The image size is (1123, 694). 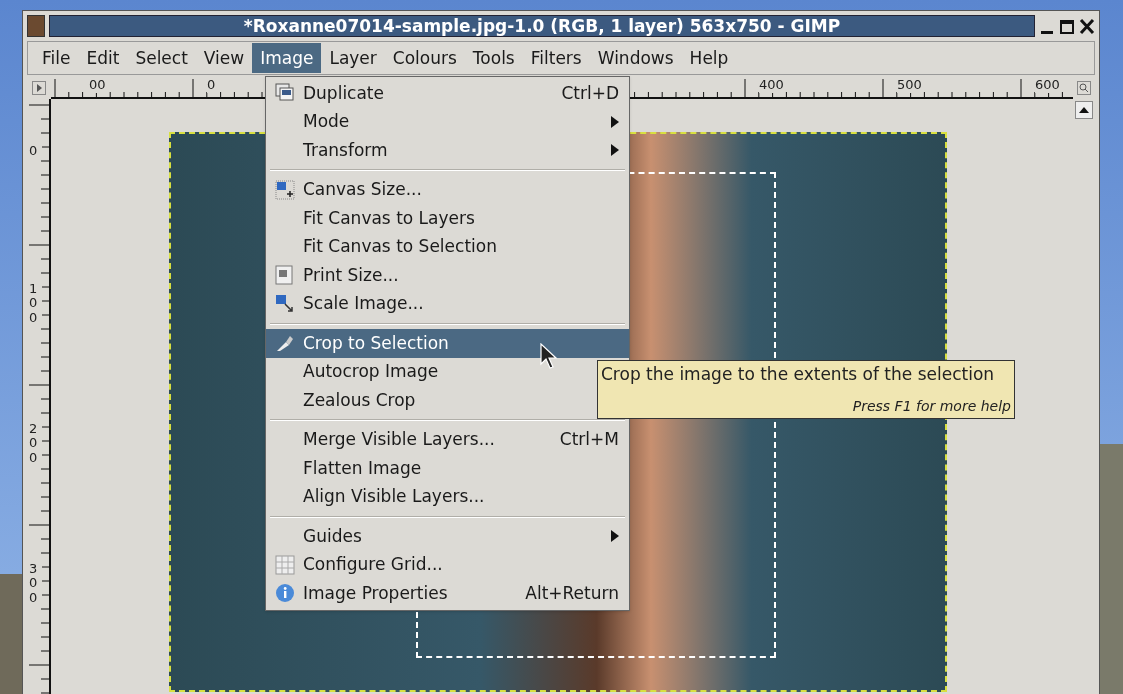 I want to click on ruler-label: 0, so click(x=211, y=85).